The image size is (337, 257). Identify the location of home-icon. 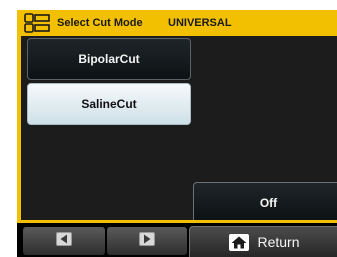
(239, 242).